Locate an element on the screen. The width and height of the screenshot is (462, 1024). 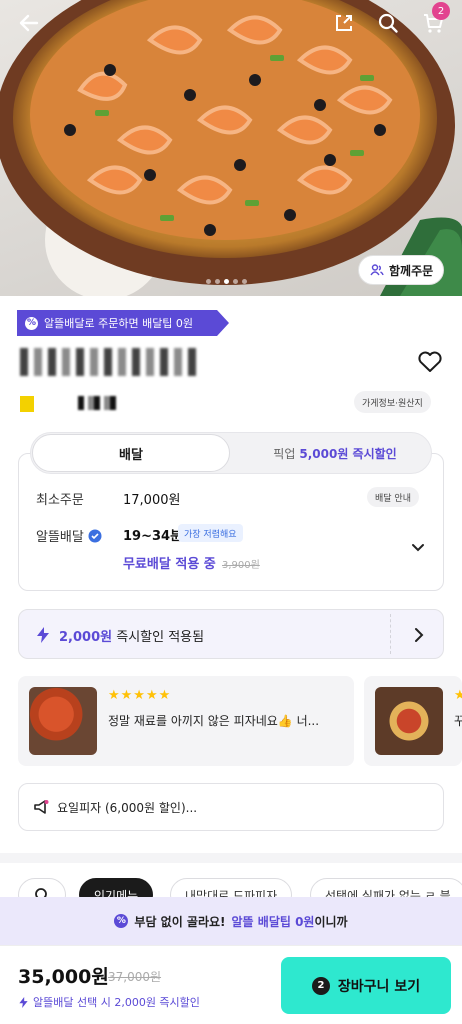
review-text: 꾸 is located at coordinates (458, 721).